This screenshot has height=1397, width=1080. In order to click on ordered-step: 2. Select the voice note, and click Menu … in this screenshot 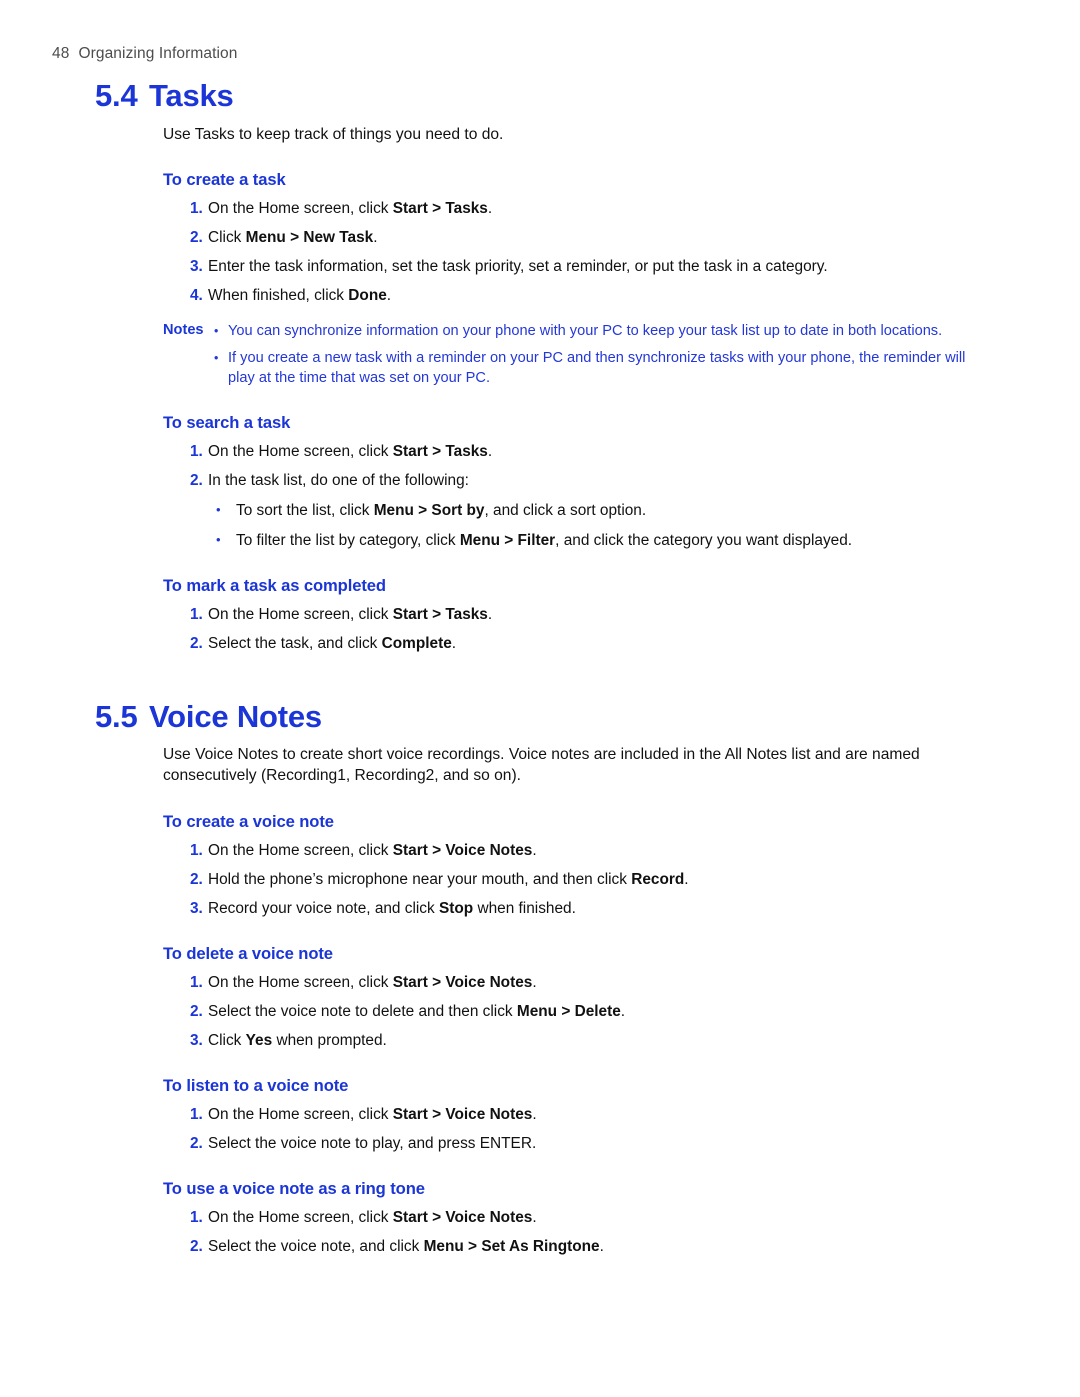, I will do `click(540, 1247)`.